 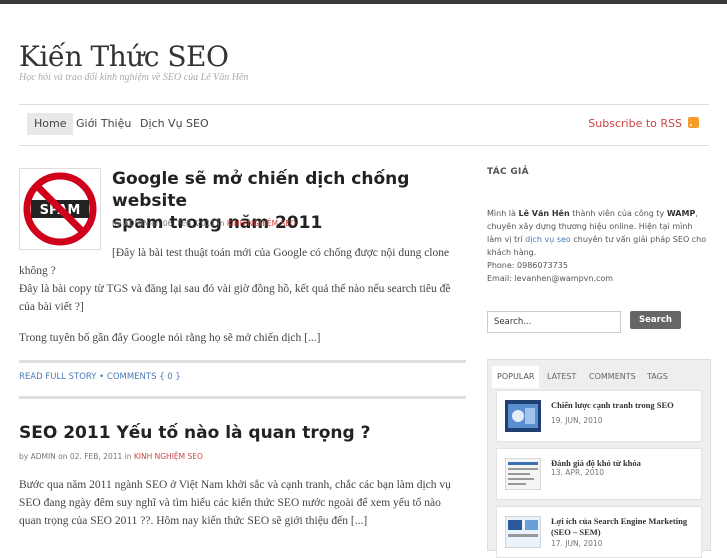 I want to click on post-thumbnail: SPAM, so click(x=60, y=209).